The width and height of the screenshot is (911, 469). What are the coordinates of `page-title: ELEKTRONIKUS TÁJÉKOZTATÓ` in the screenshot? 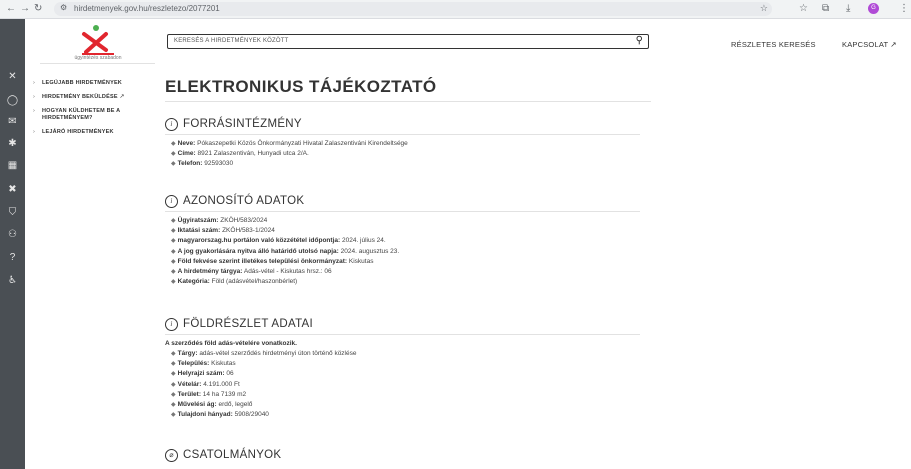 It's located at (301, 86).